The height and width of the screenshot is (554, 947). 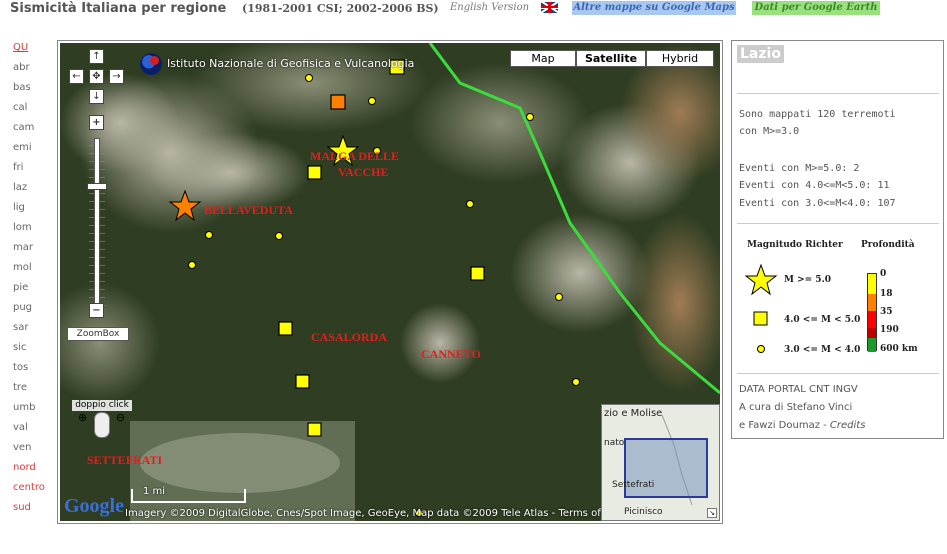 What do you see at coordinates (76, 76) in the screenshot?
I see `pan-left-icon: ←` at bounding box center [76, 76].